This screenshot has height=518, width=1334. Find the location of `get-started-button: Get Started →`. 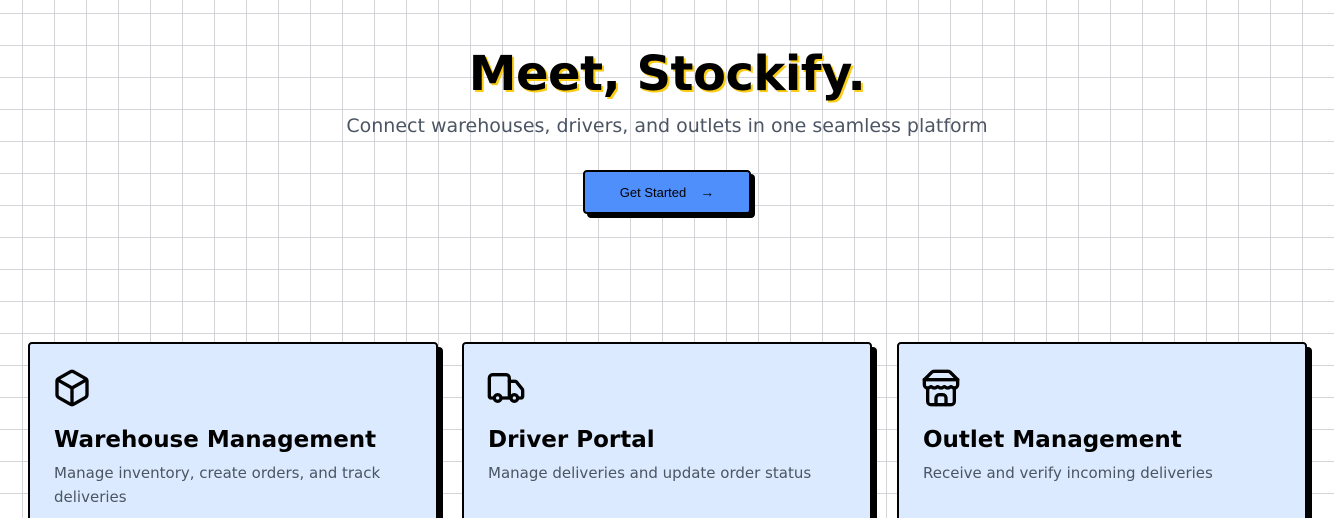

get-started-button: Get Started → is located at coordinates (667, 192).